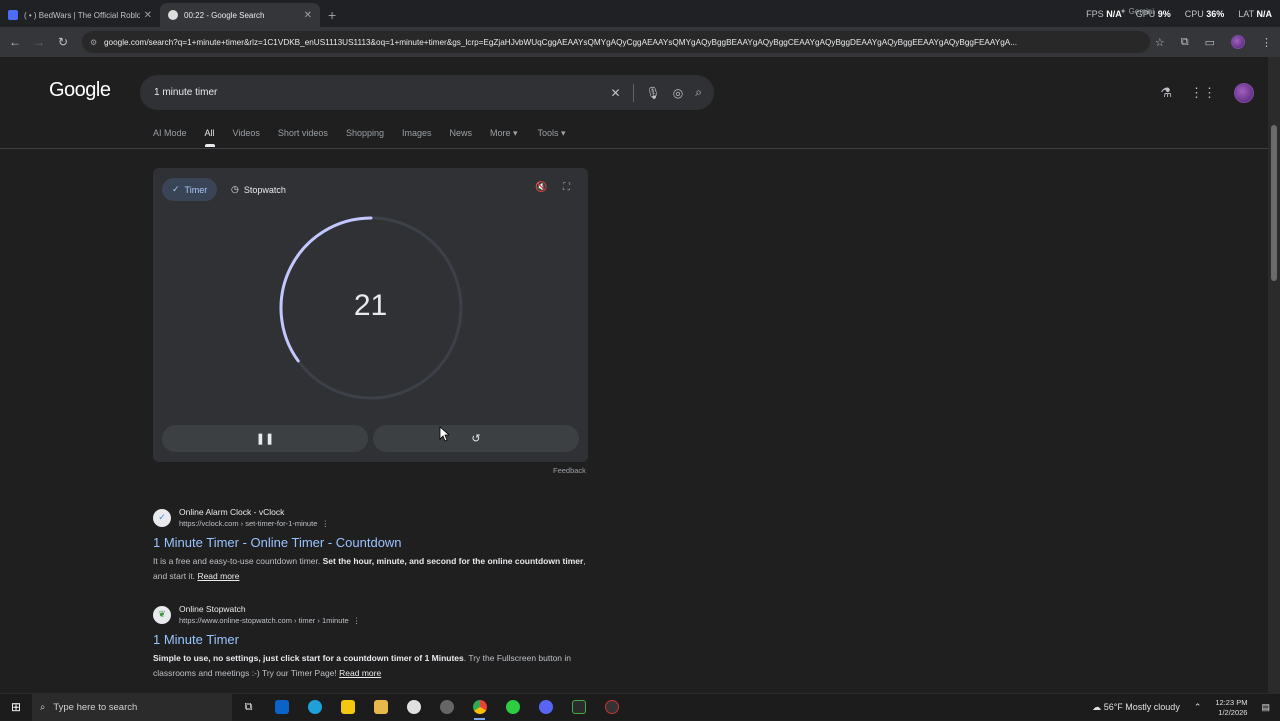 The height and width of the screenshot is (721, 1280). Describe the element at coordinates (446, 707) in the screenshot. I see `steam-icon` at that location.